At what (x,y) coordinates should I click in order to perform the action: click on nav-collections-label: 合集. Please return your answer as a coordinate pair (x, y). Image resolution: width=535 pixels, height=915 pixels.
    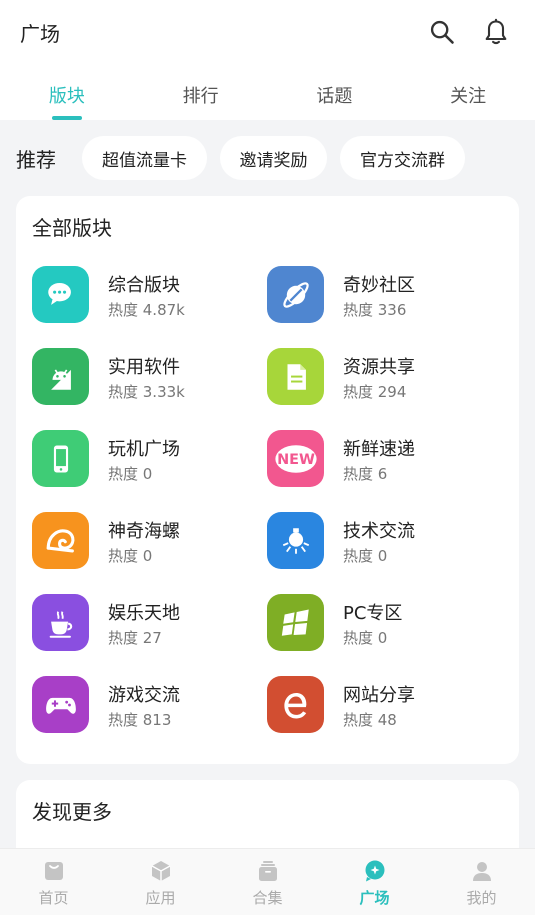
    Looking at the image, I should click on (267, 898).